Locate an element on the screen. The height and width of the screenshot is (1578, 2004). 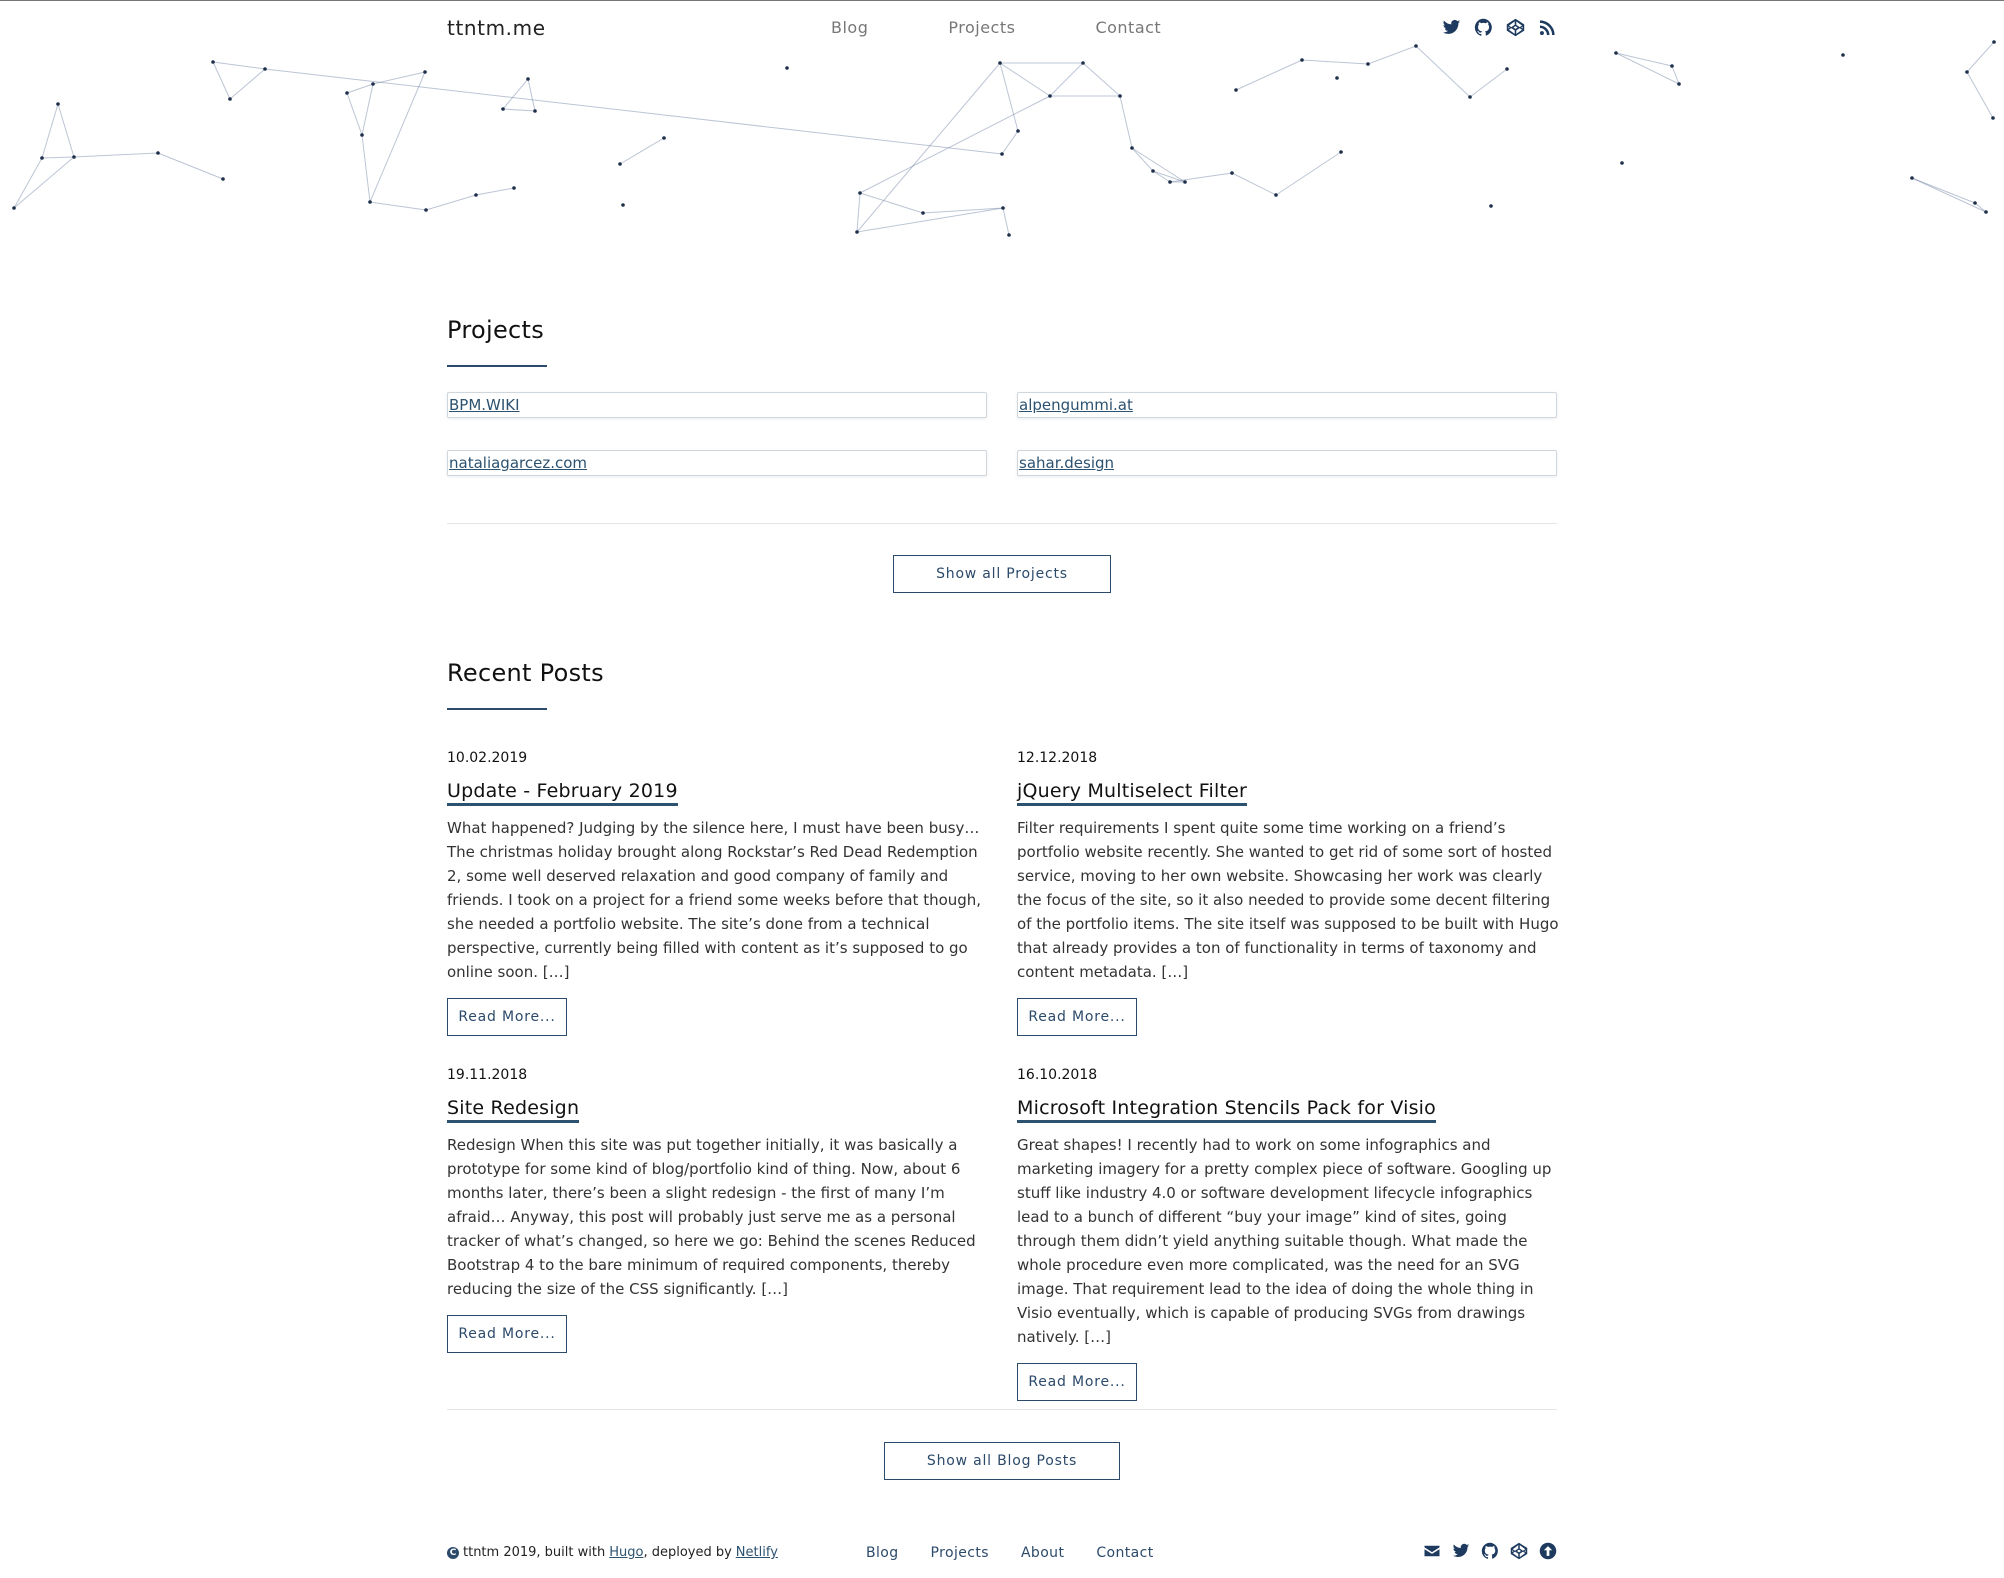
project-link: BPM.WIKI is located at coordinates (484, 405).